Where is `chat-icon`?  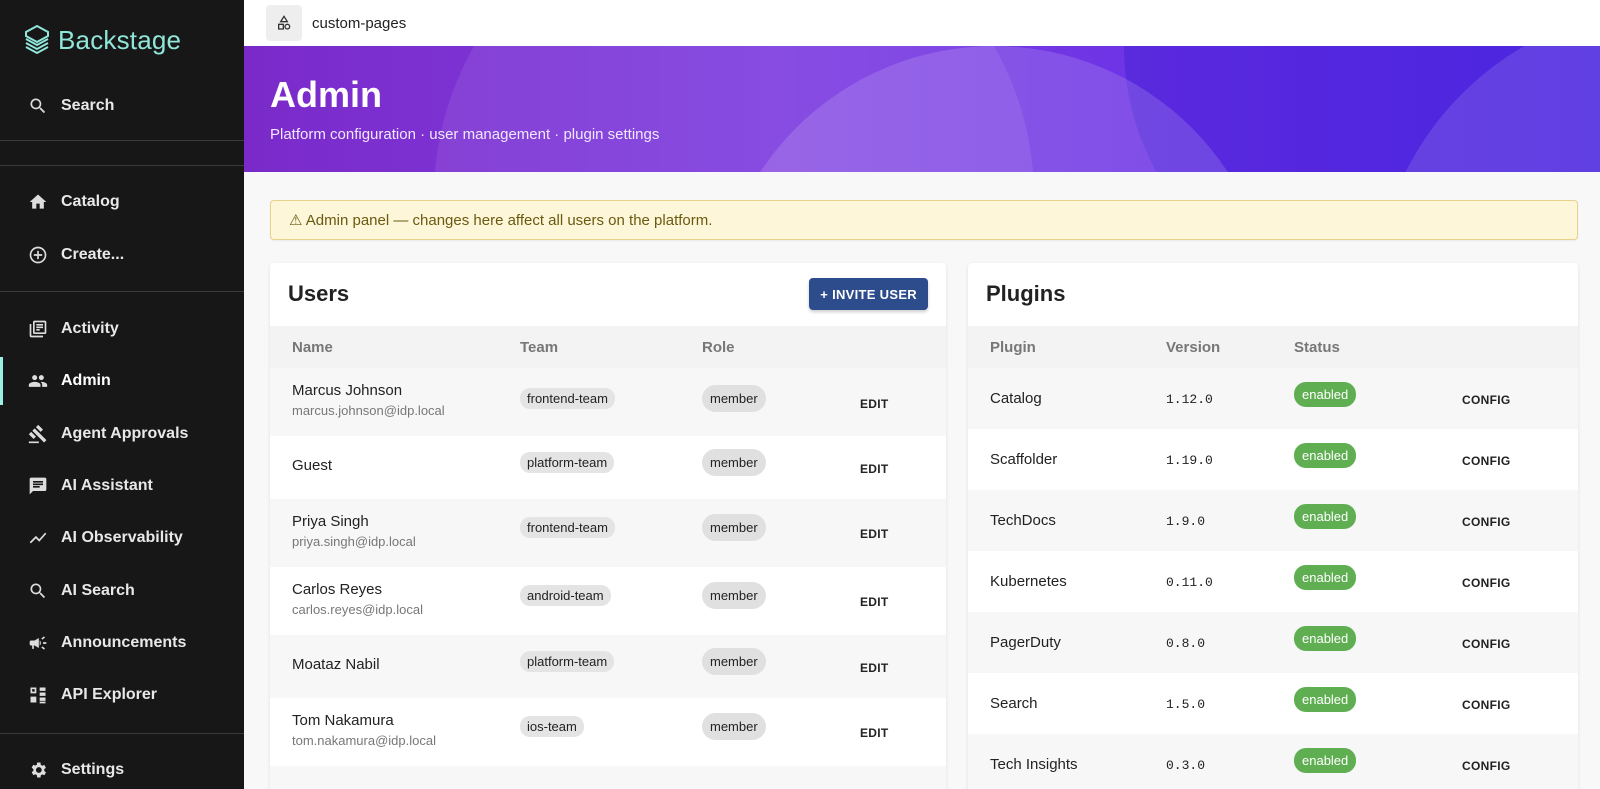 chat-icon is located at coordinates (38, 486).